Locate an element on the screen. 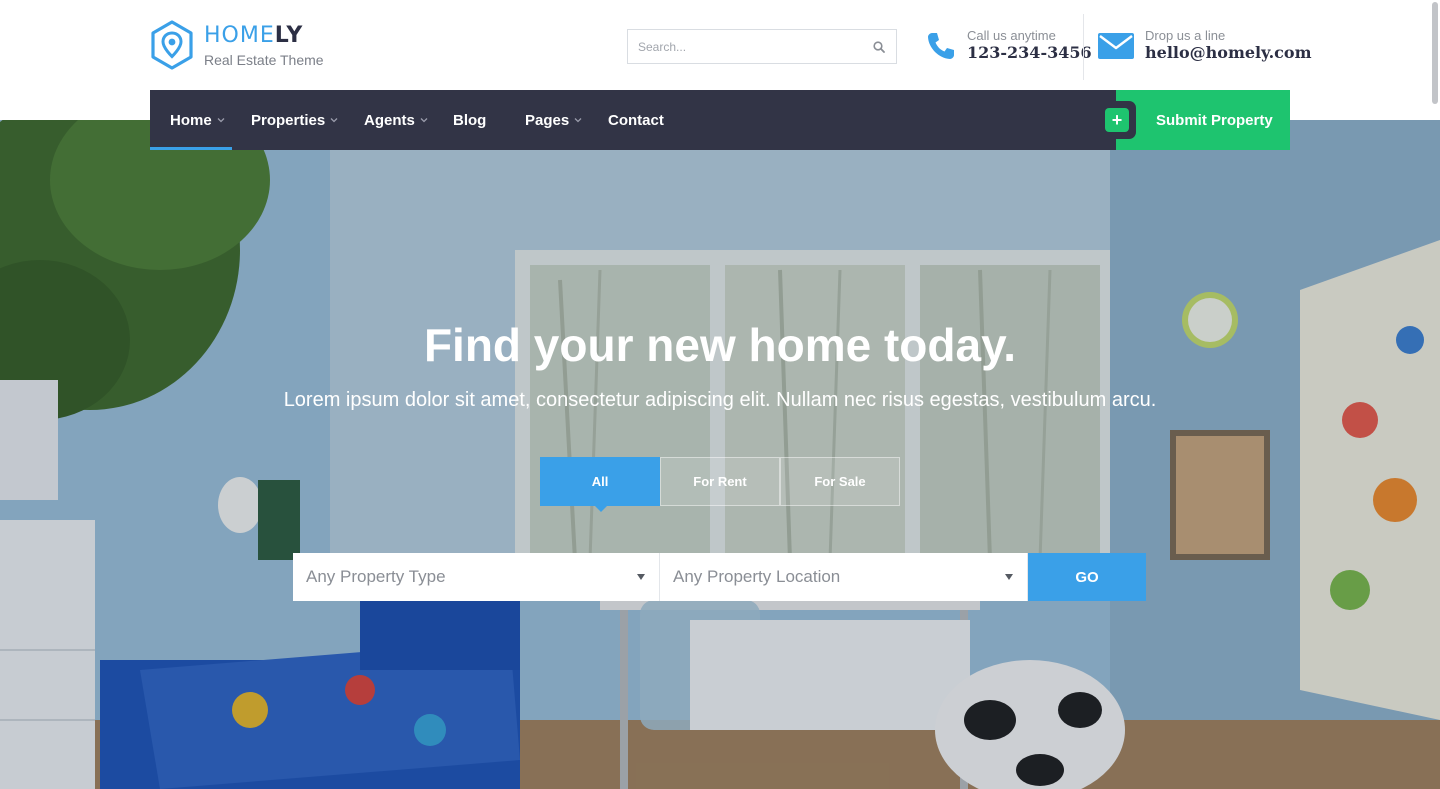  brand-name: HOMELY is located at coordinates (264, 36).